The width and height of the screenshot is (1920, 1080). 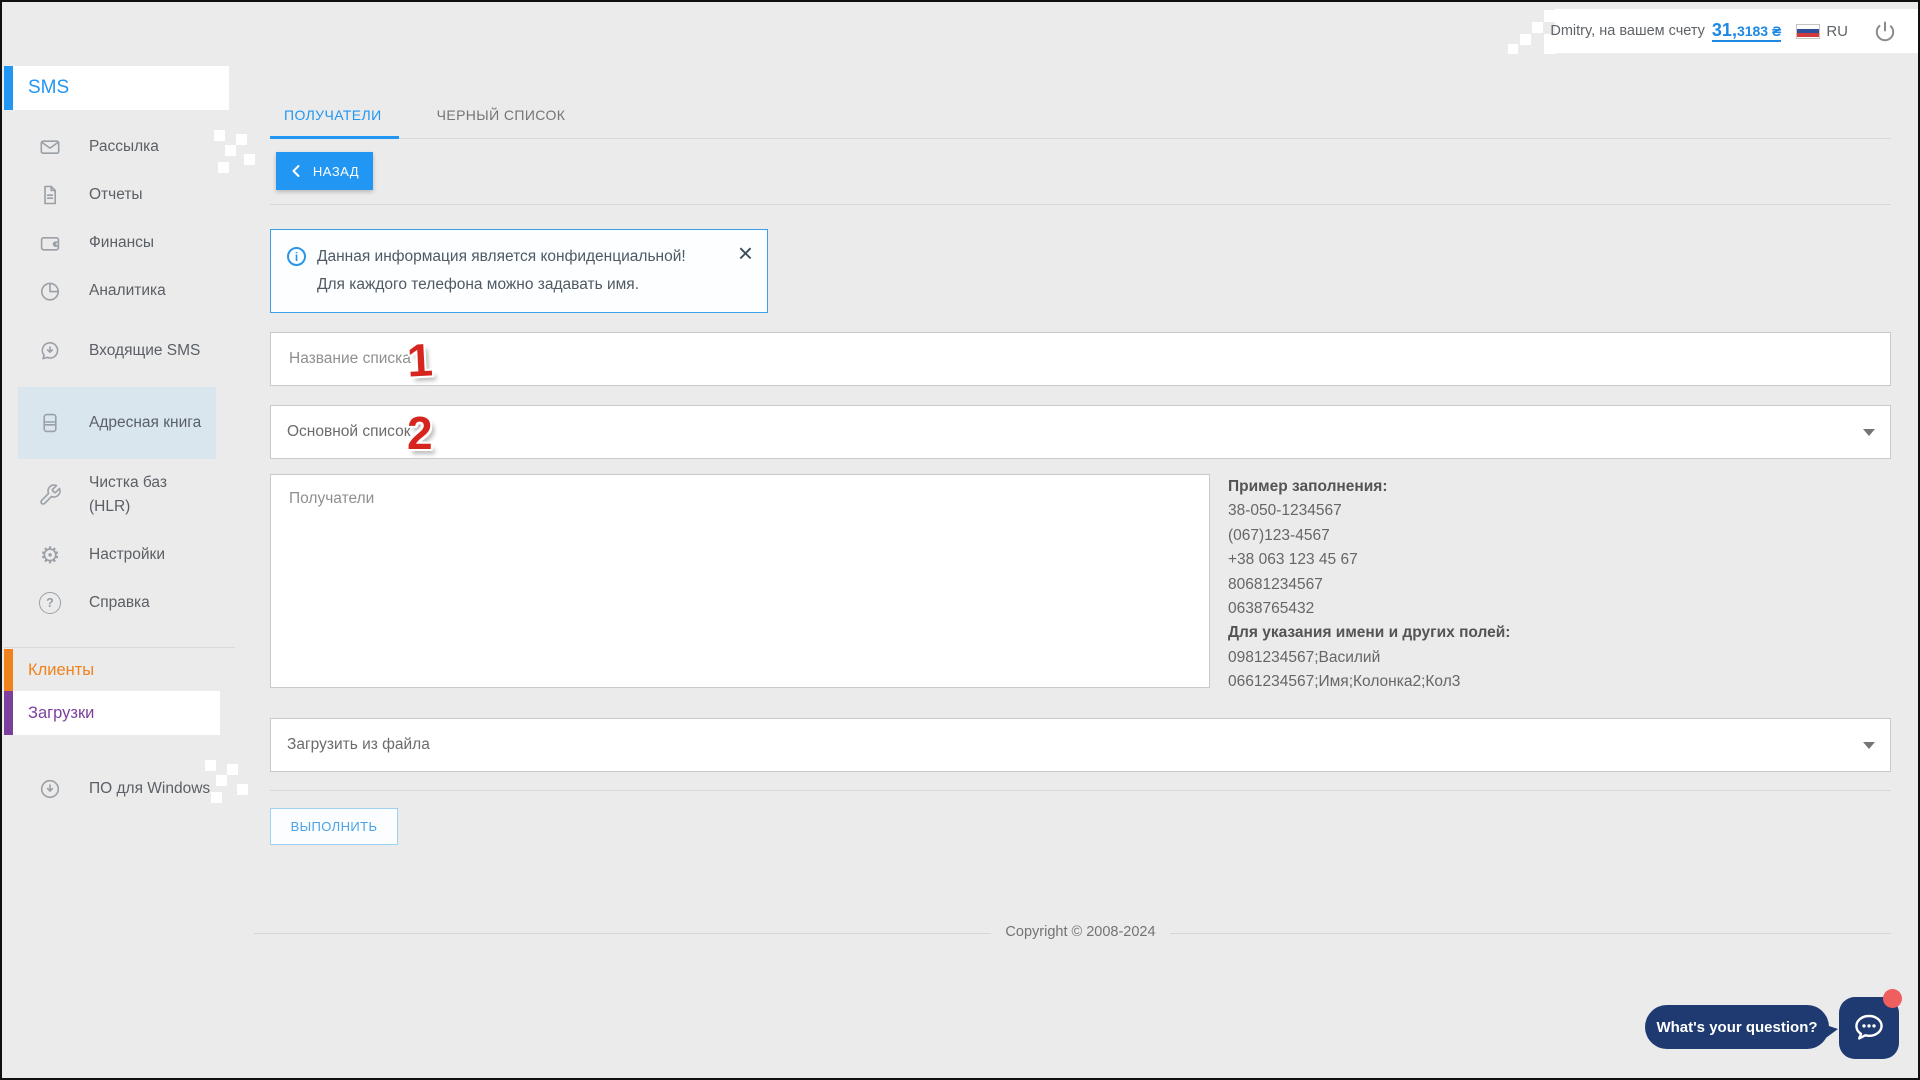 I want to click on tab-recipients: ПОЛУЧАТЕЛИ, so click(x=334, y=115).